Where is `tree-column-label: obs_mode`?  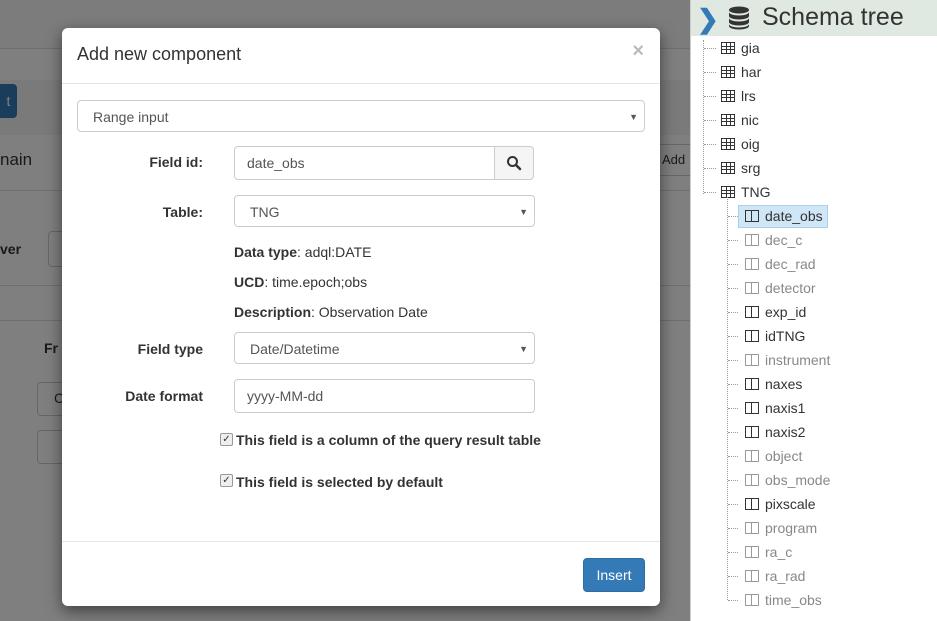 tree-column-label: obs_mode is located at coordinates (798, 480).